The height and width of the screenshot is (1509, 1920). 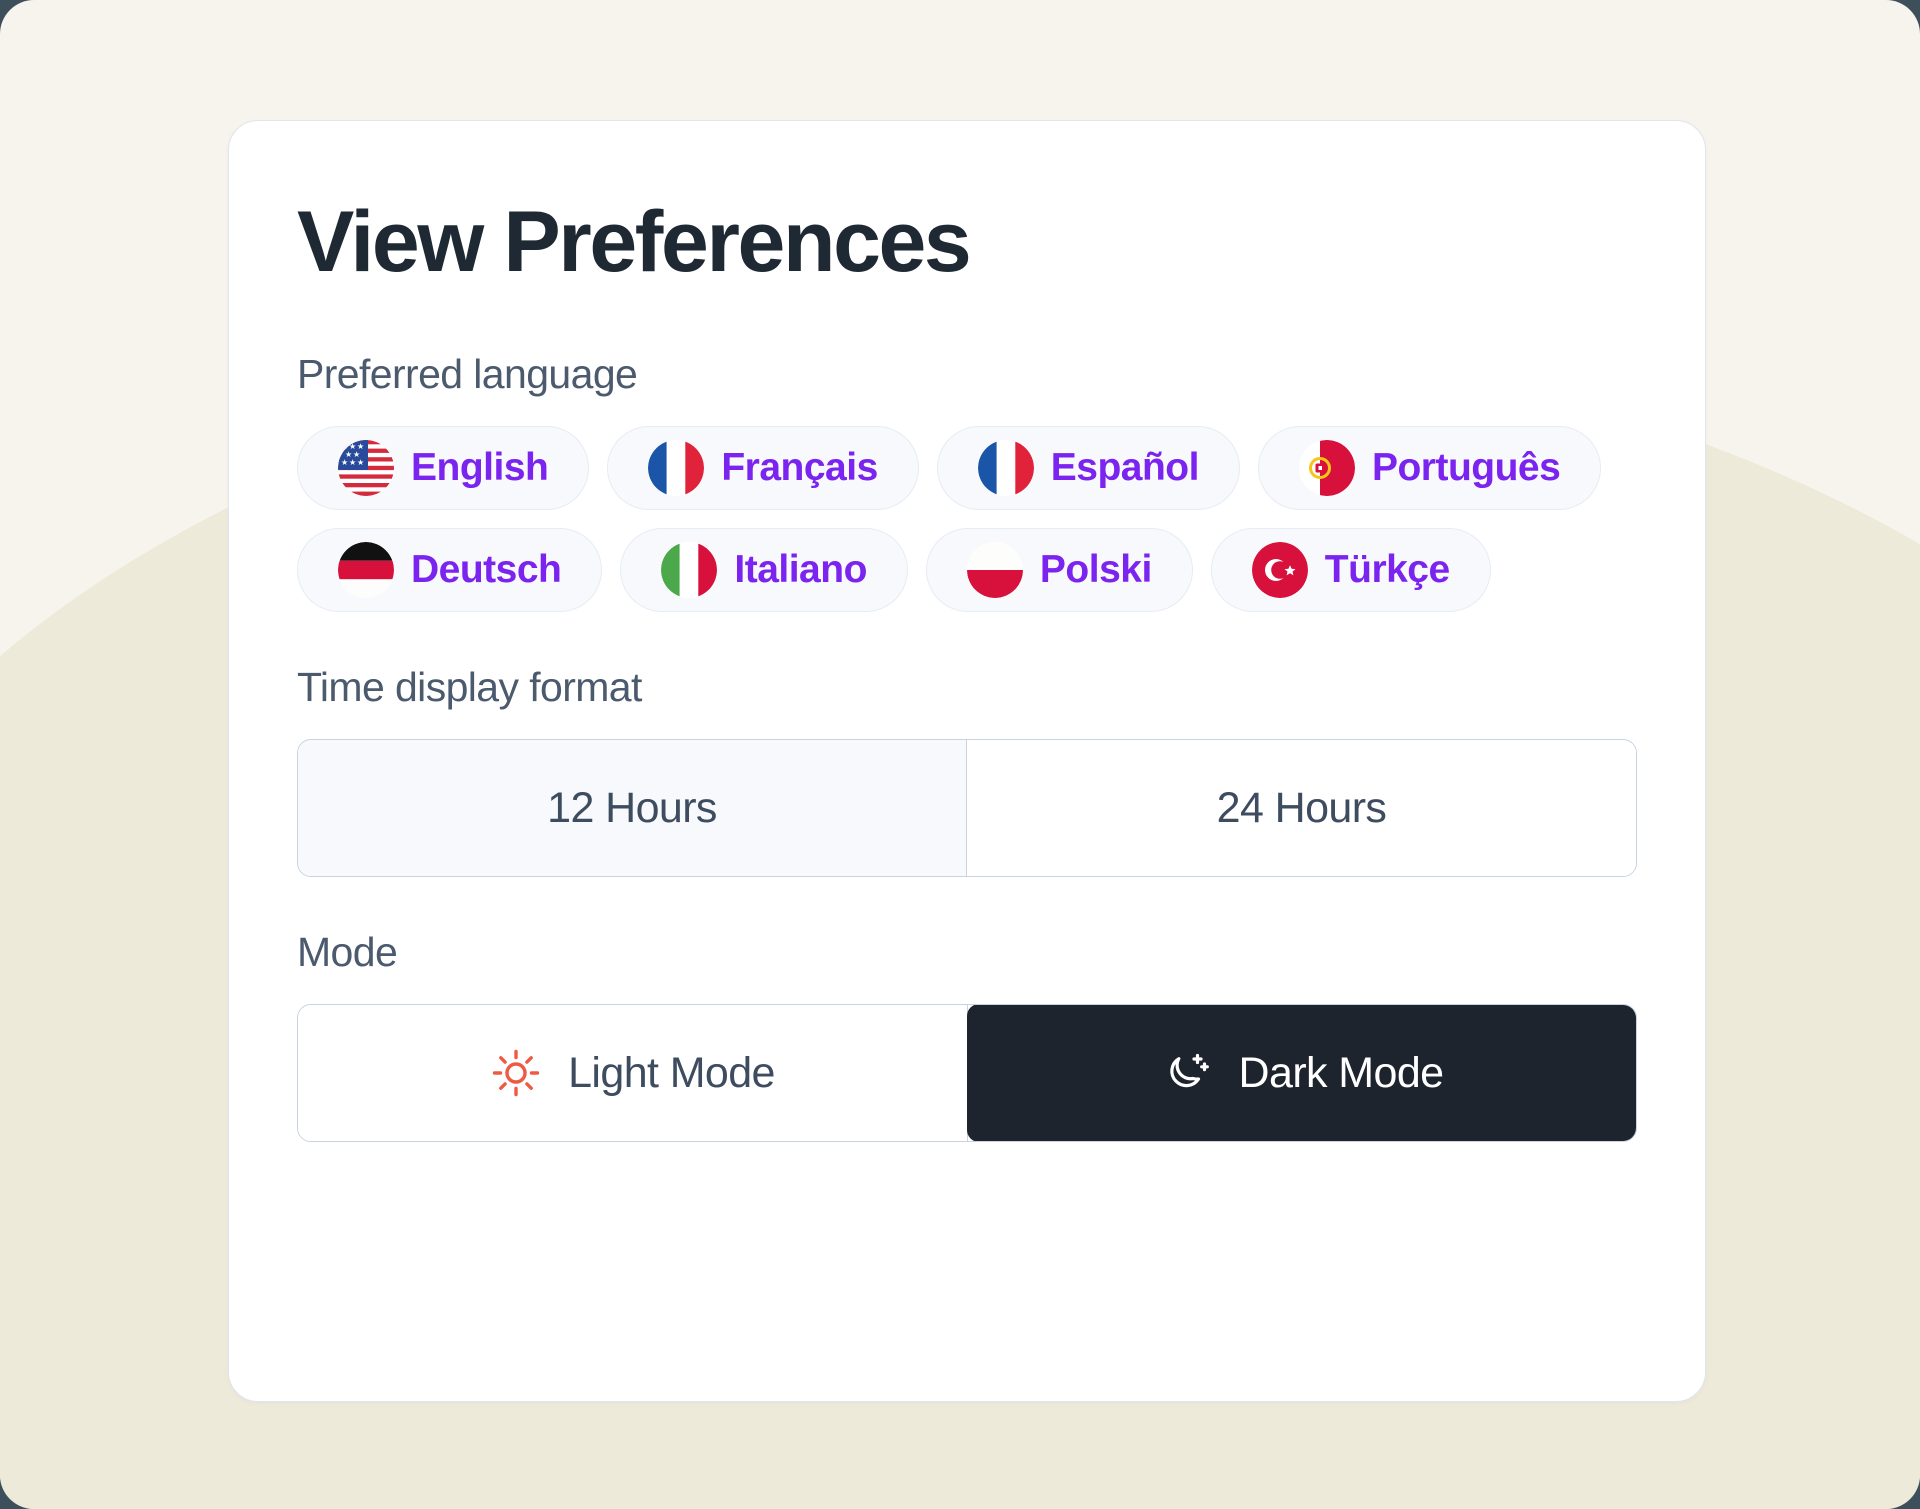 I want to click on mode-option-dark: Dark Mode, so click(x=1301, y=1073).